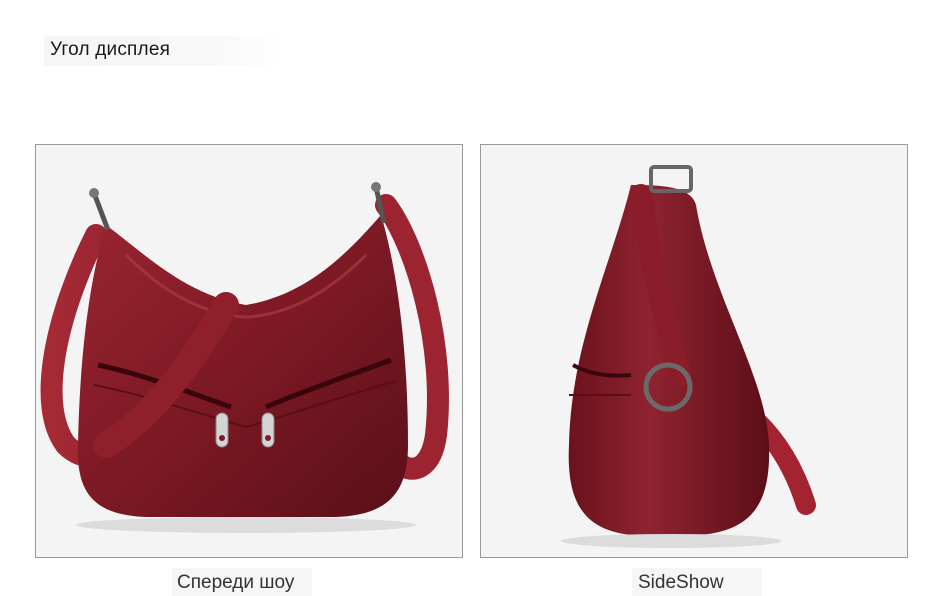 The width and height of the screenshot is (950, 596). What do you see at coordinates (110, 49) in the screenshot?
I see `section-title: Угол дисплея` at bounding box center [110, 49].